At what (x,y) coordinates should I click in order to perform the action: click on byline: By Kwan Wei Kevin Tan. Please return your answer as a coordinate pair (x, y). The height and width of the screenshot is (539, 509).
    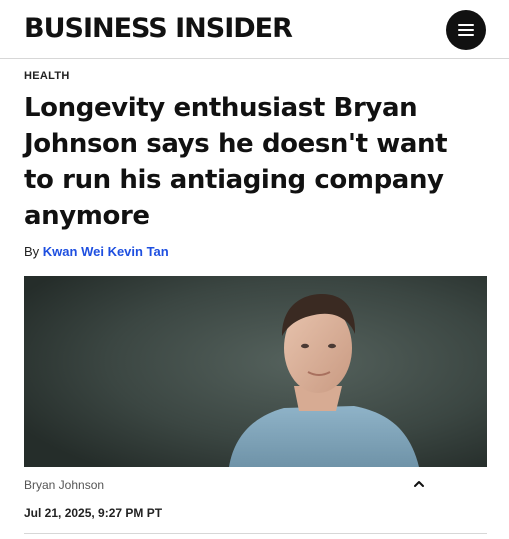
    Looking at the image, I should click on (96, 251).